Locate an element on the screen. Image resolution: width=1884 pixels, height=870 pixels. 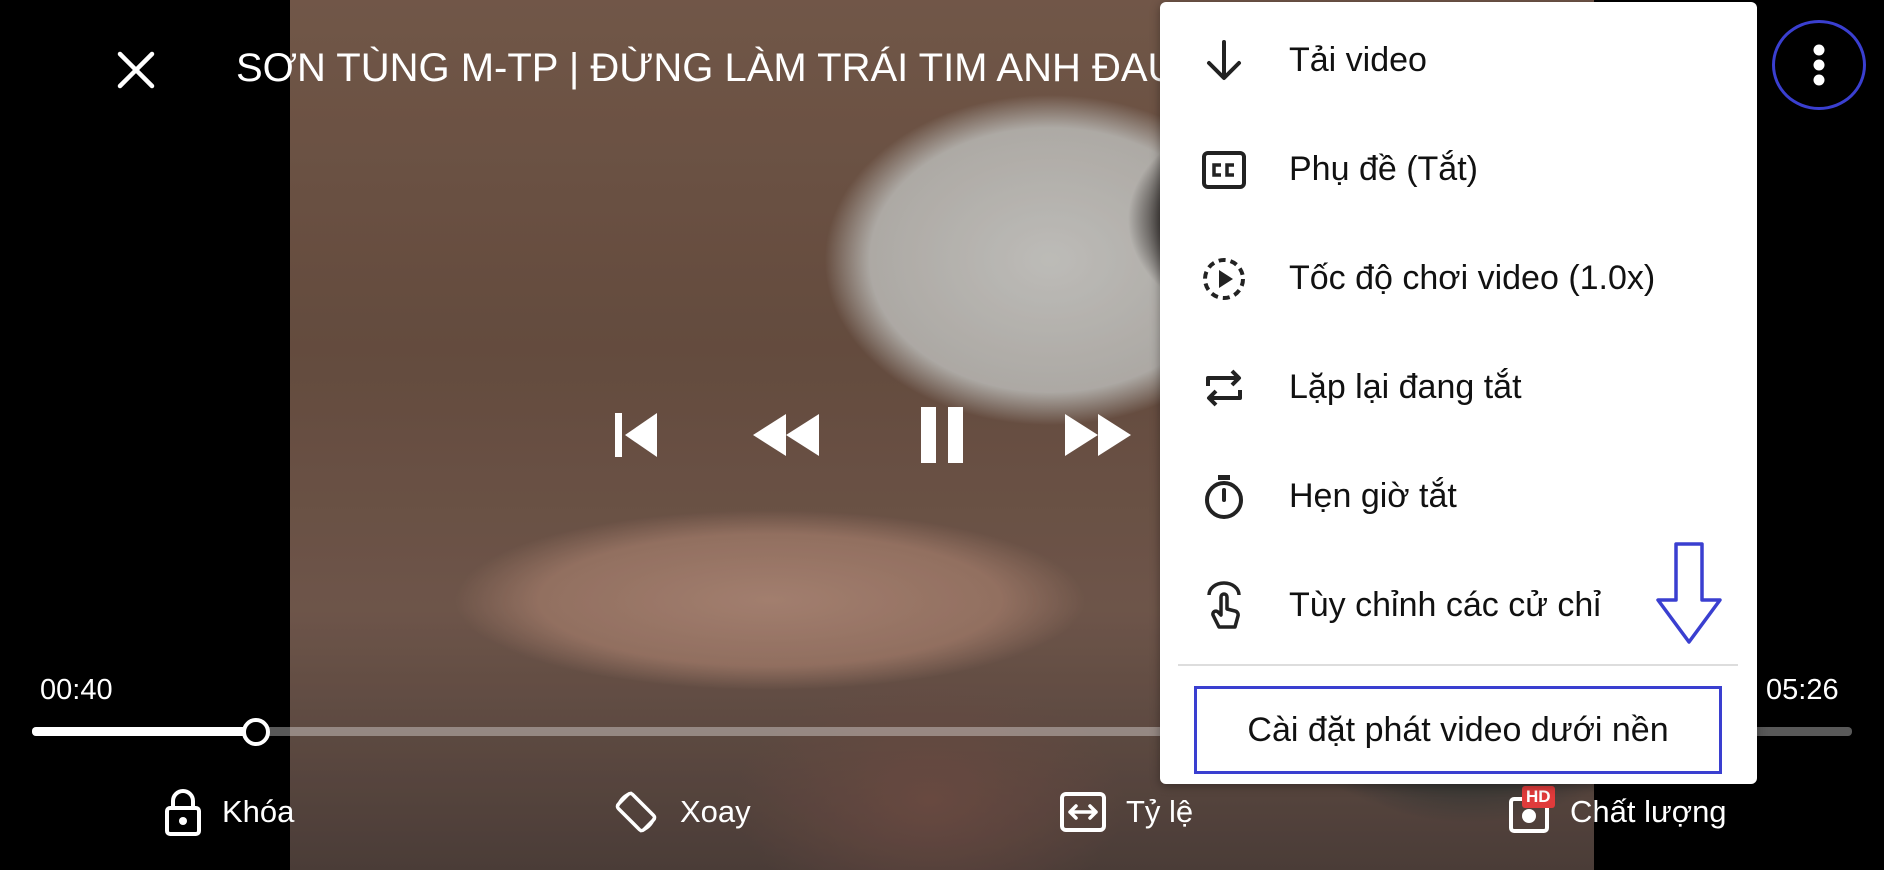
close-icon is located at coordinates (136, 70).